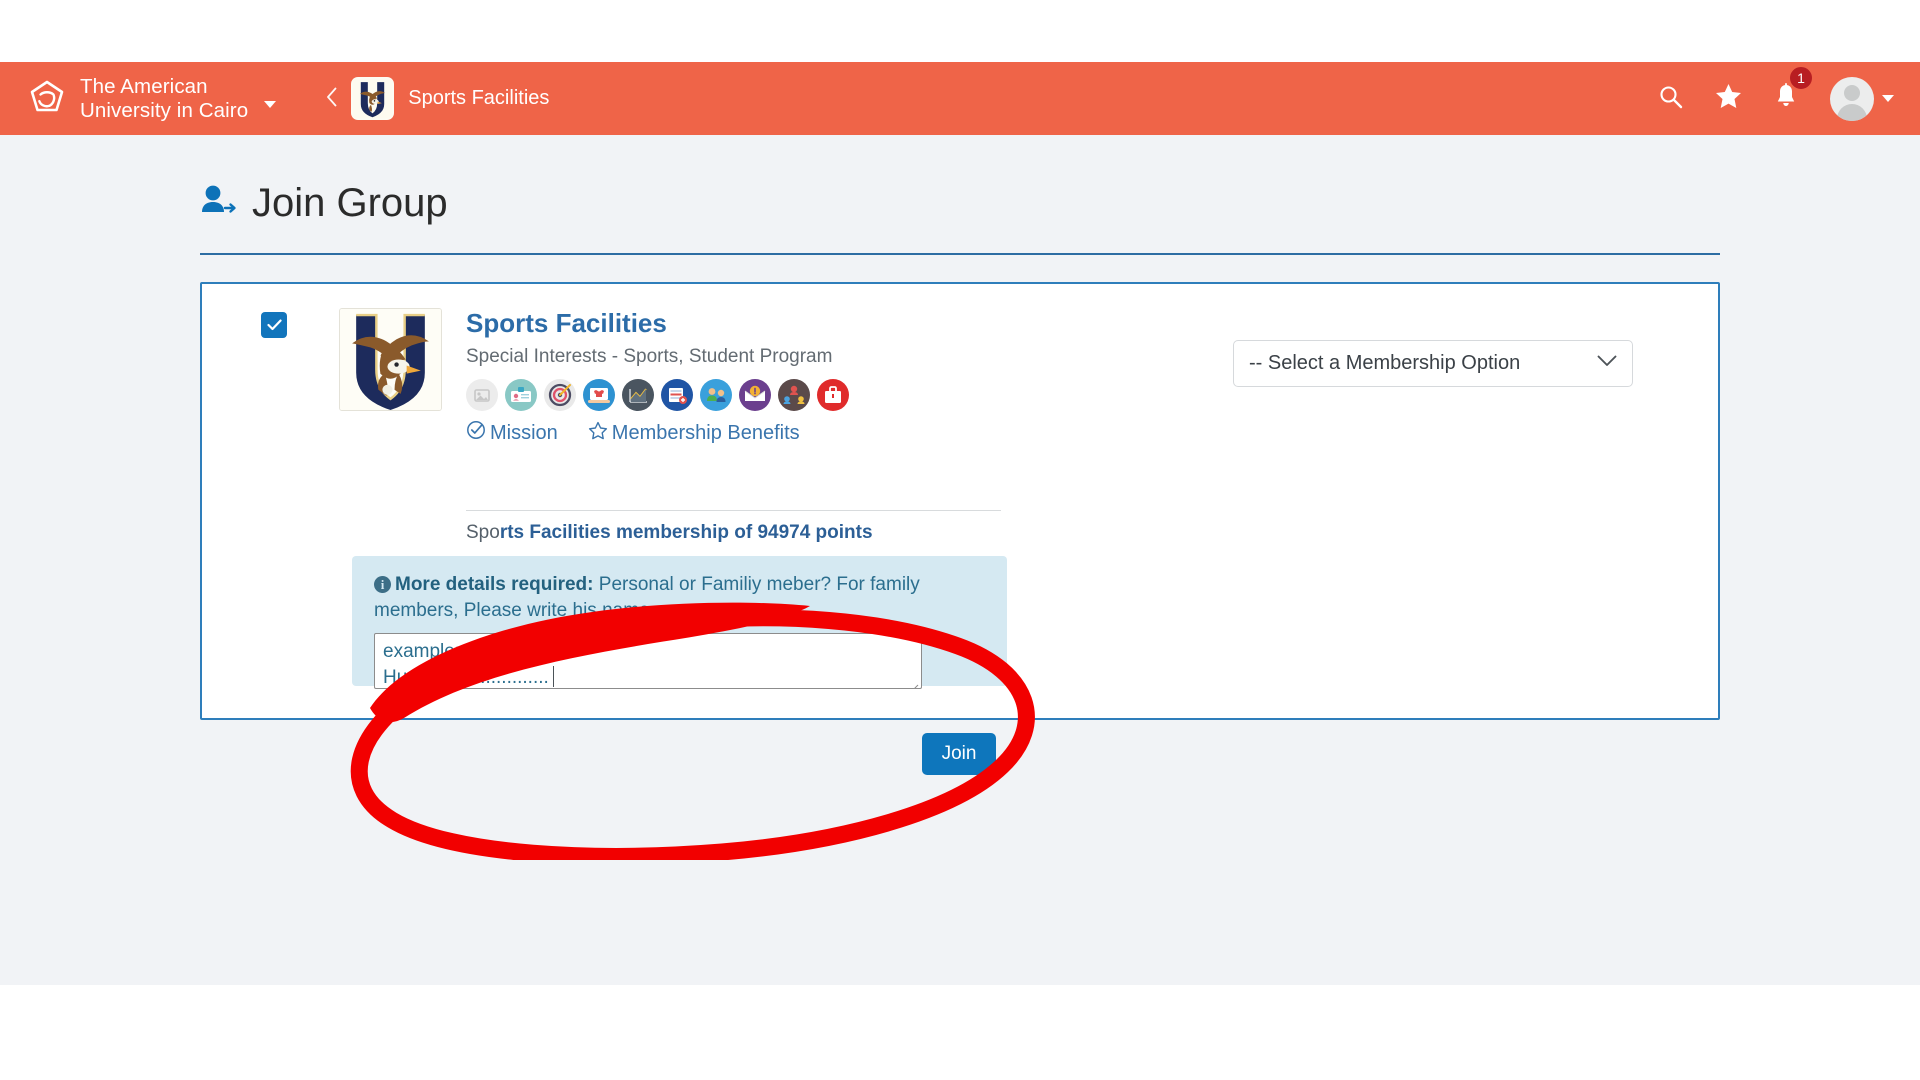 Image resolution: width=1920 pixels, height=1080 pixels. Describe the element at coordinates (1801, 78) in the screenshot. I see `notification-badge: 1` at that location.